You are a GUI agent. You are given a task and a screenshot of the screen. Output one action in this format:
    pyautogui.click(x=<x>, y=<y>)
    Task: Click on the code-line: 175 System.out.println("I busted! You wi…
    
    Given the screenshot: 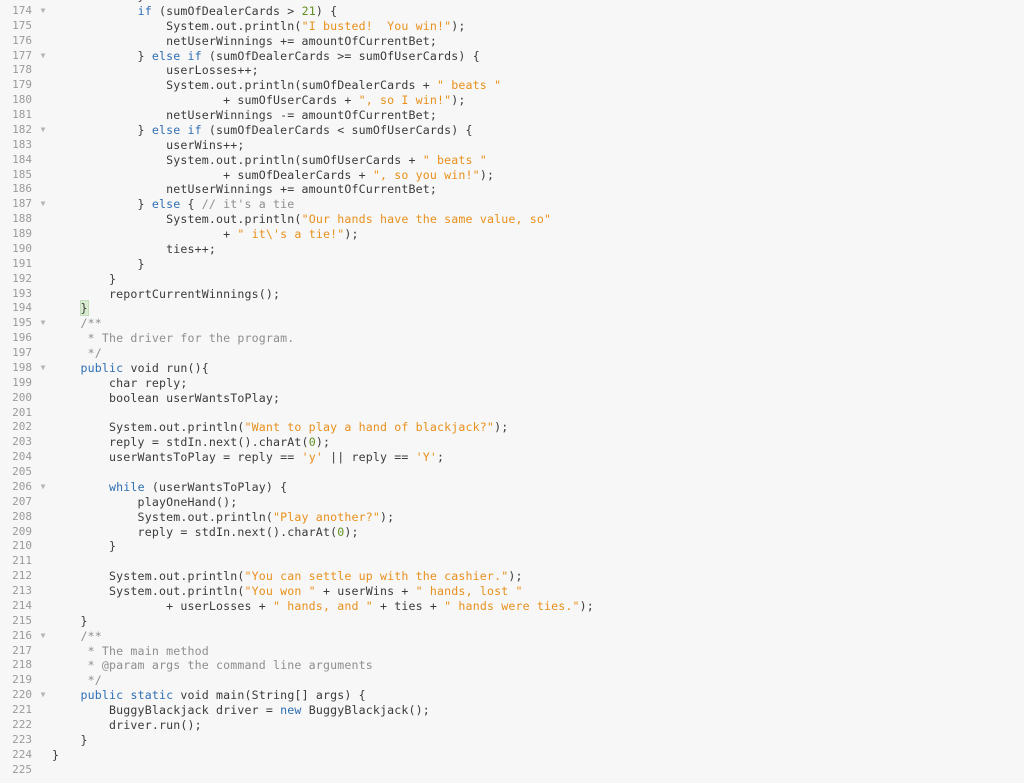 What is the action you would take?
    pyautogui.click(x=512, y=26)
    